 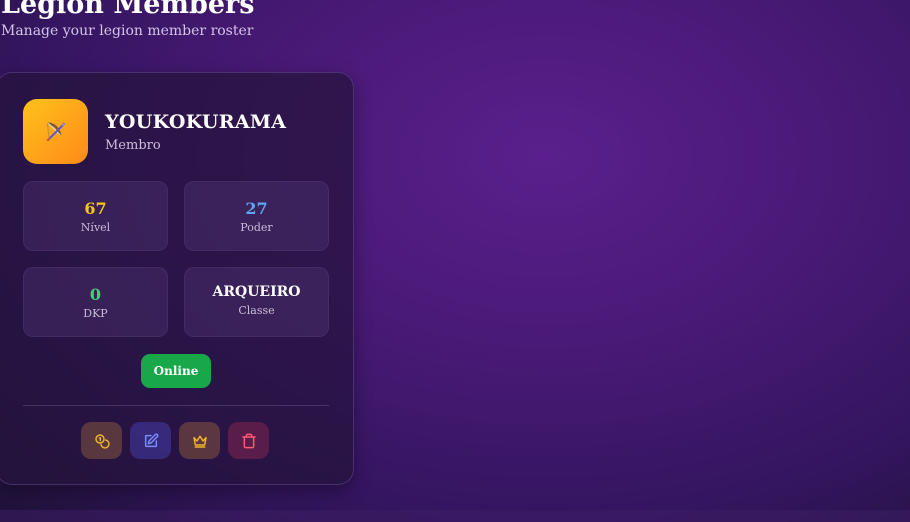 I want to click on bow-arrow-icon, so click(x=55, y=131).